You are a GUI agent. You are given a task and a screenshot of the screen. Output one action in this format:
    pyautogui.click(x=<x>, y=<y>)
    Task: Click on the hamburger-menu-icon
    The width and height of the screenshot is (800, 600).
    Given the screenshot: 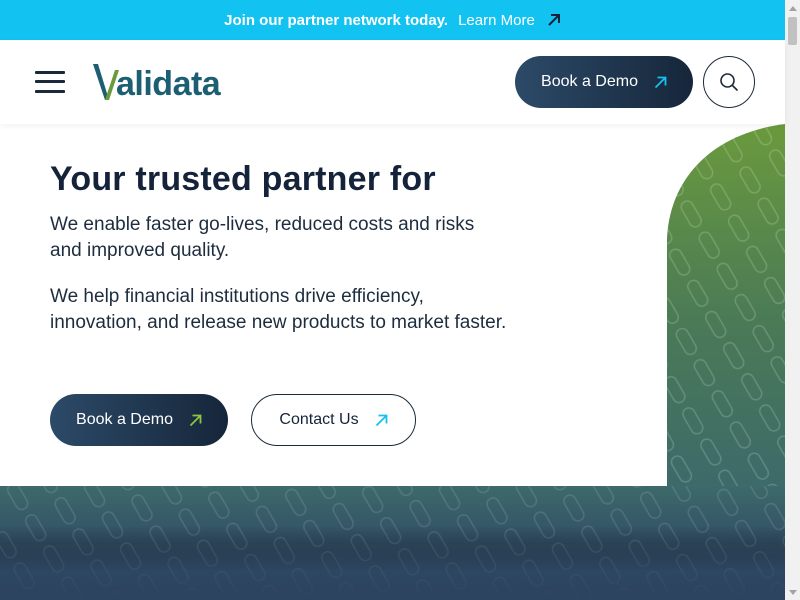 What is the action you would take?
    pyautogui.click(x=50, y=82)
    